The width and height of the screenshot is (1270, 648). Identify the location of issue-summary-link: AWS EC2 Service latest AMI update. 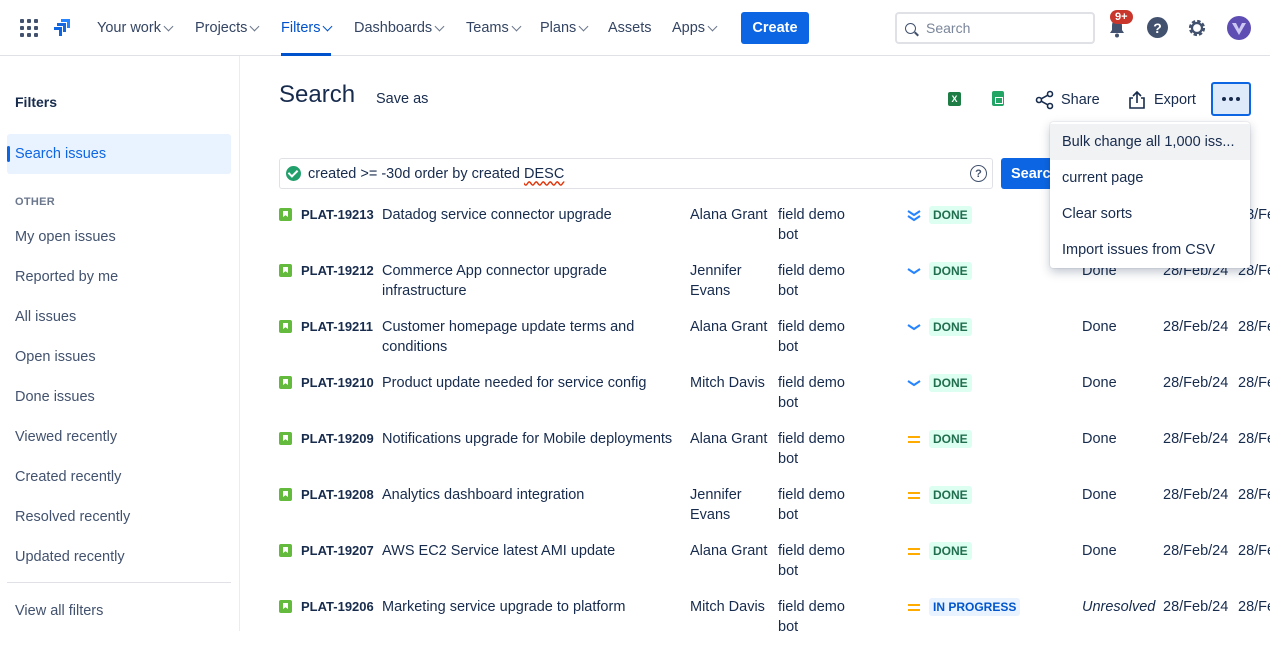
(532, 551).